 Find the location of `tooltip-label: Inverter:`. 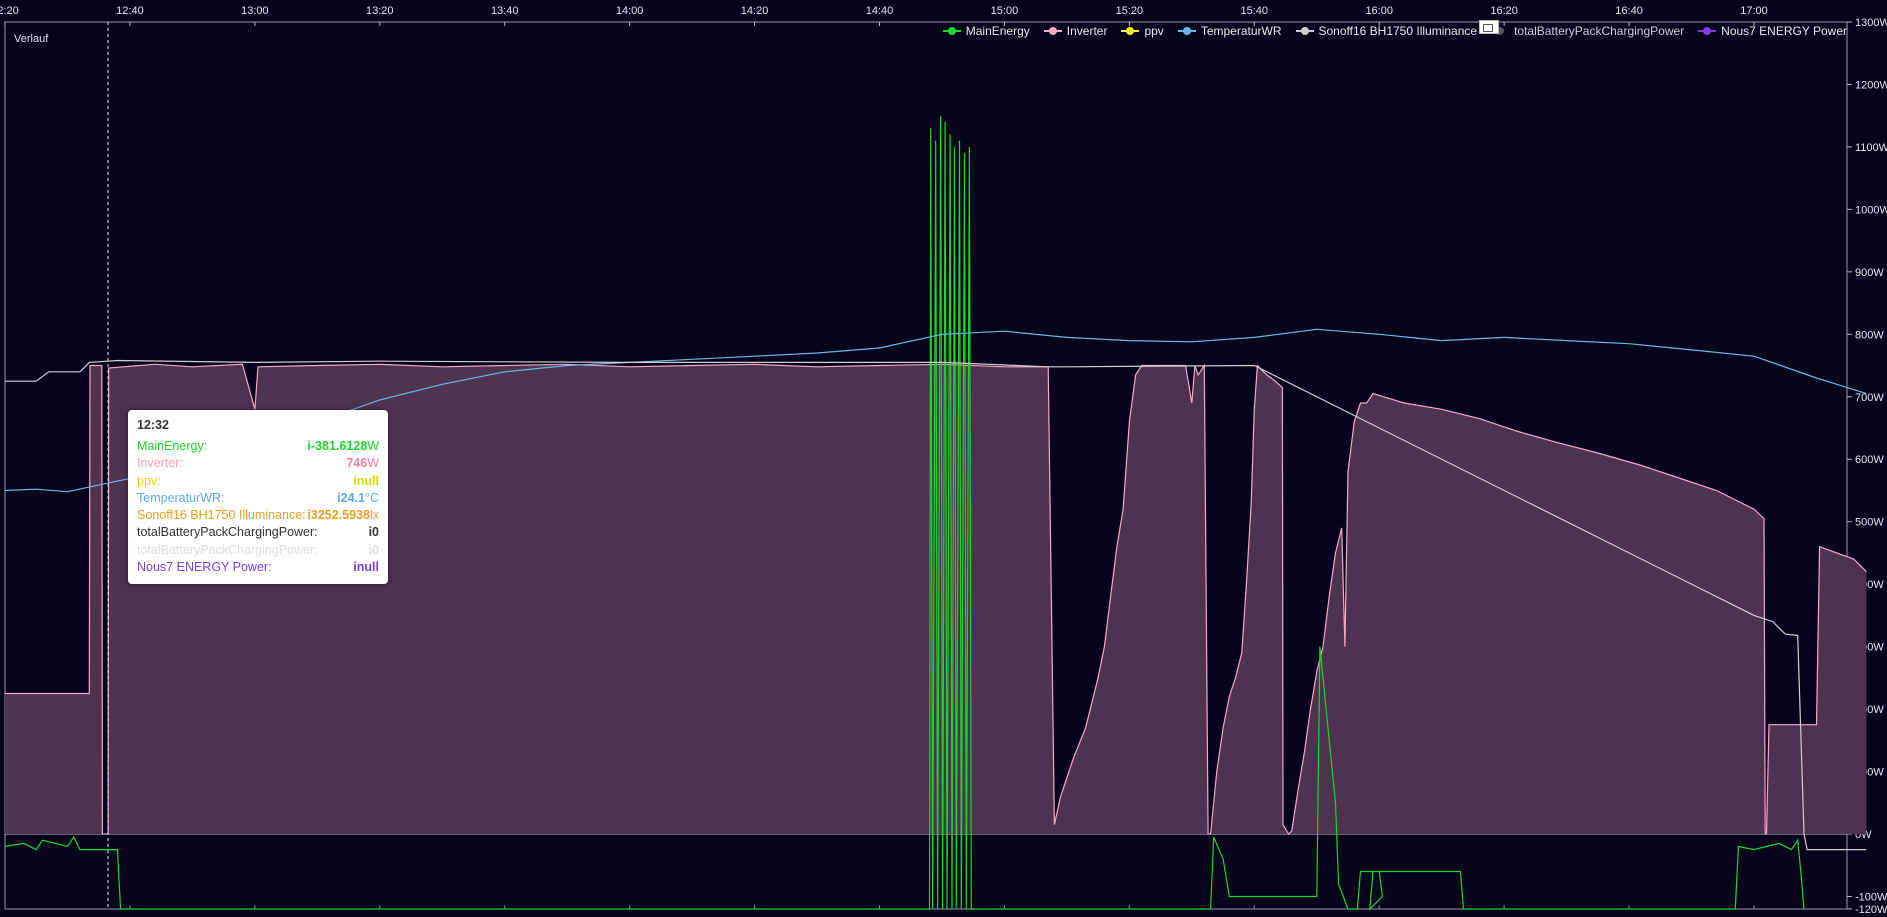

tooltip-label: Inverter: is located at coordinates (160, 463).